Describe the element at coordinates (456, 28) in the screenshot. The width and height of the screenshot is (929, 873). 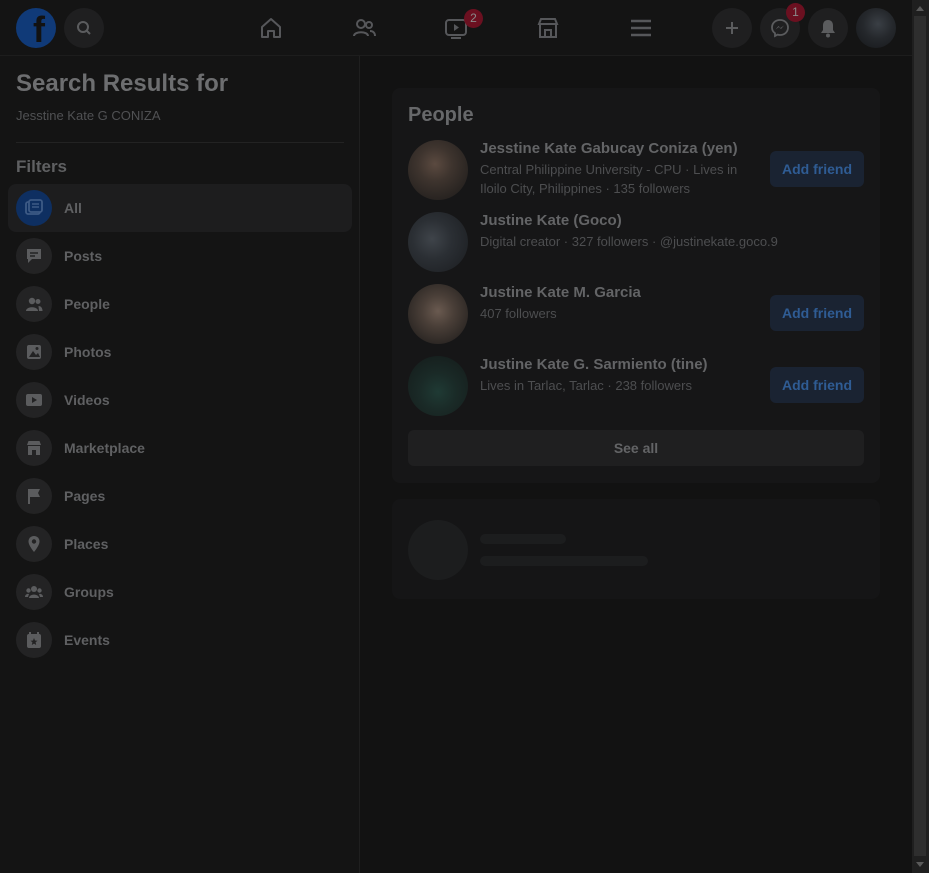
I see `top-navigation-bar: f 2 1` at that location.